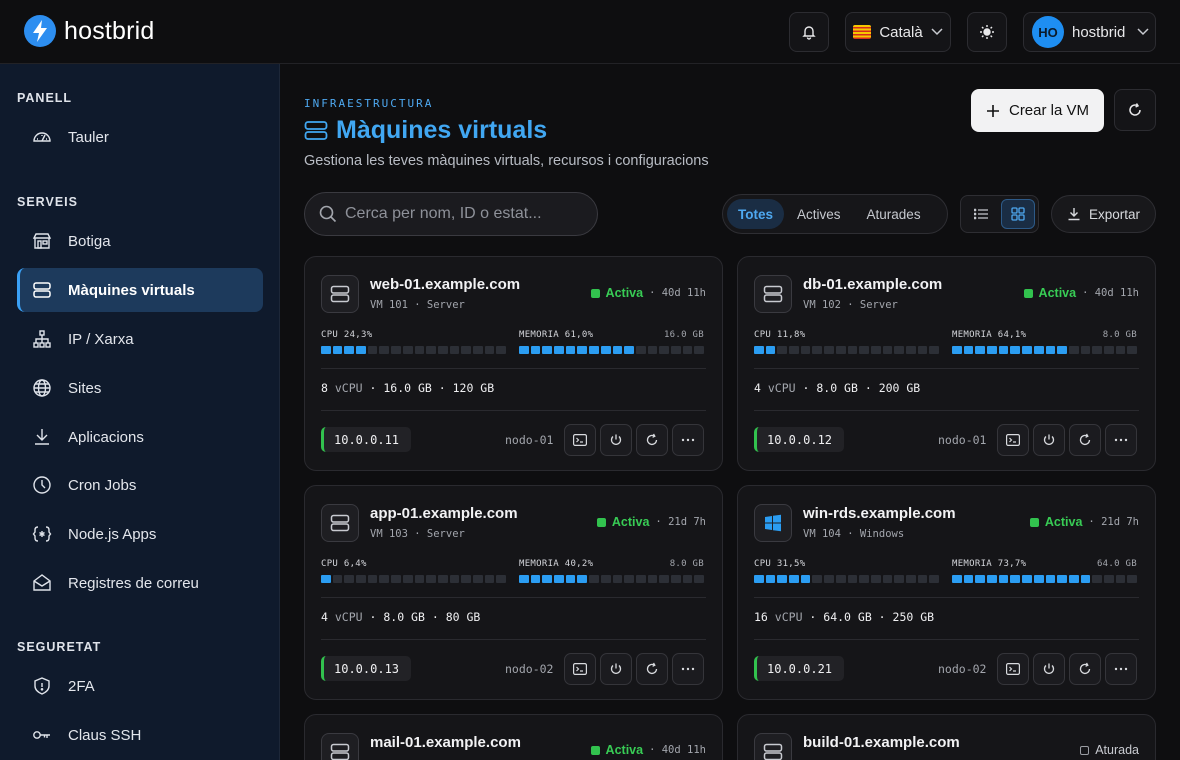  I want to click on refresh-button, so click(1135, 110).